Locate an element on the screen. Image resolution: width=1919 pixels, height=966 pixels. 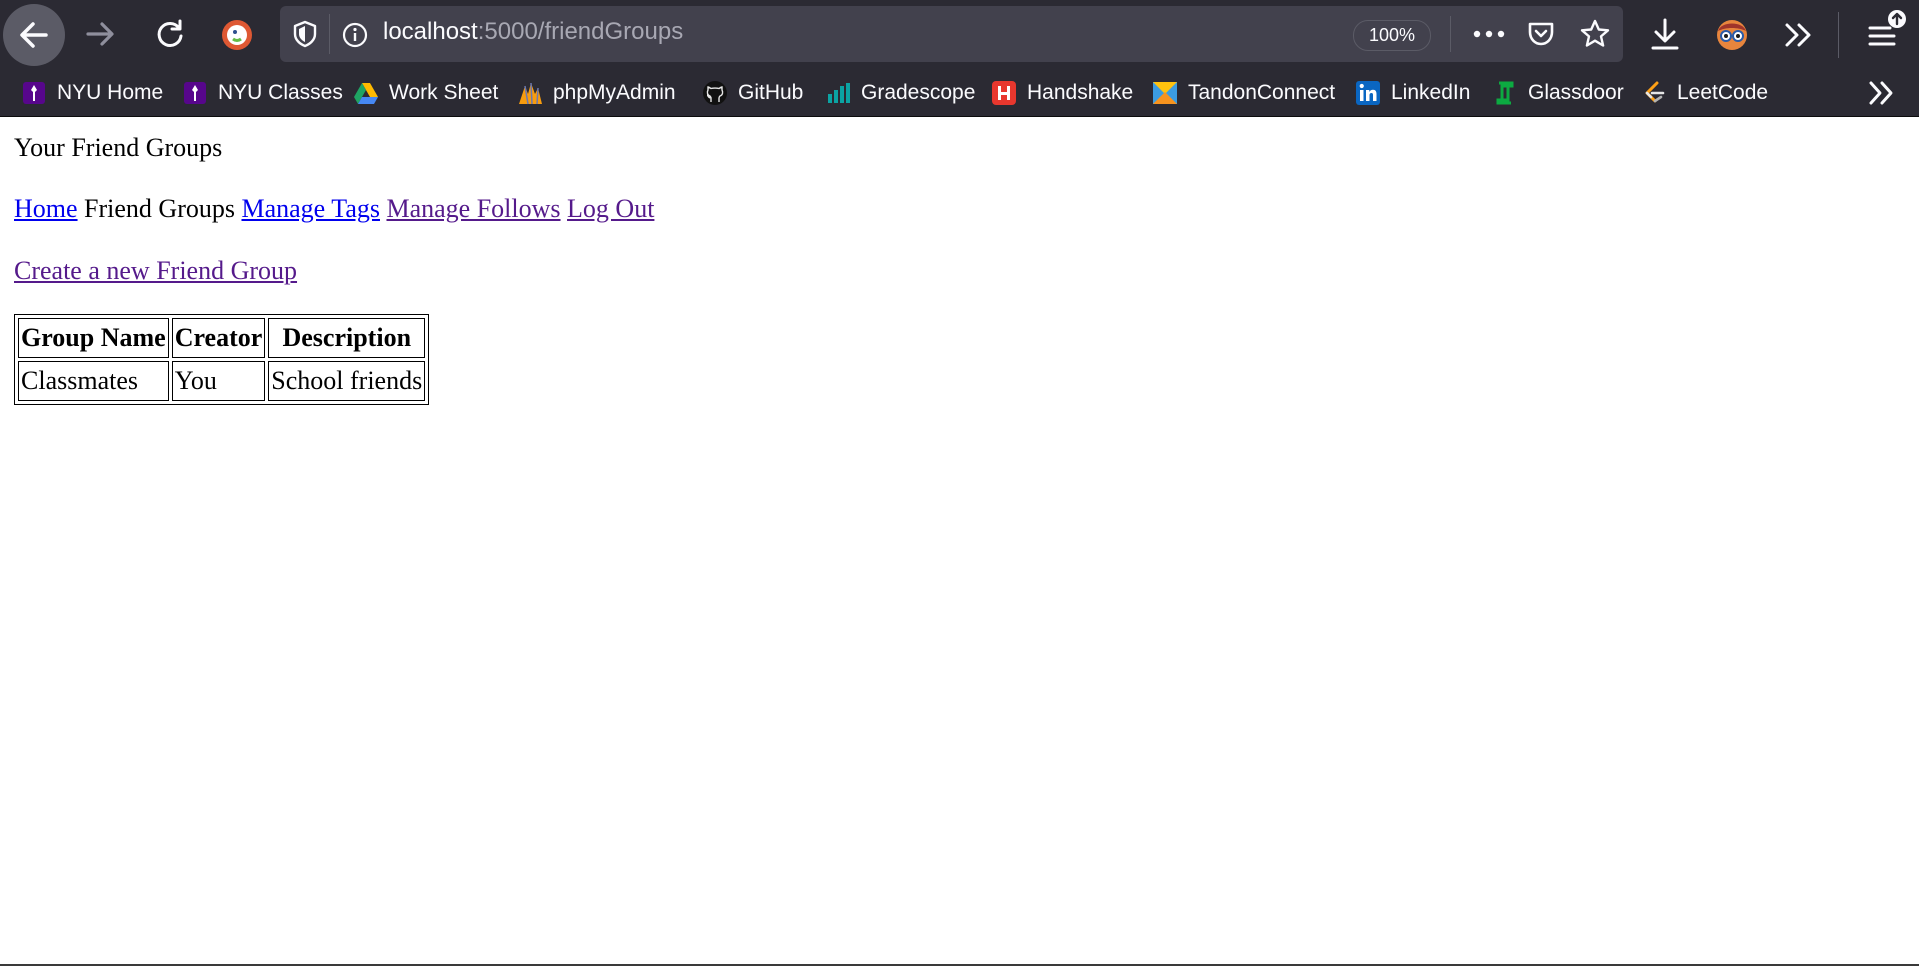
bookmark-nyu-classes: NYU Classes is located at coordinates (262, 93).